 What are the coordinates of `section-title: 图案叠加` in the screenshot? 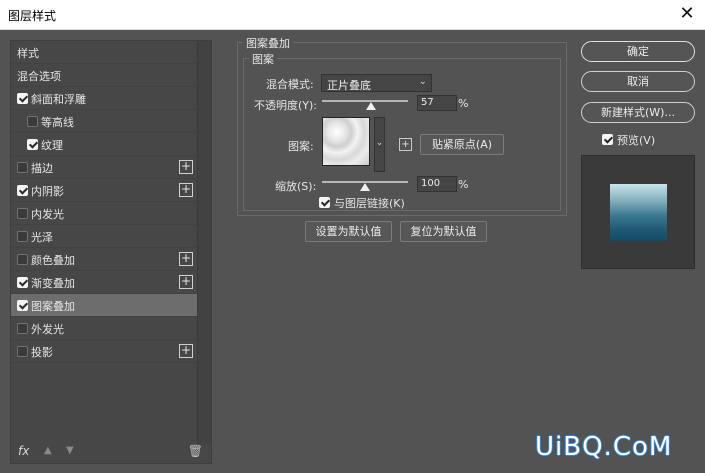 It's located at (268, 43).